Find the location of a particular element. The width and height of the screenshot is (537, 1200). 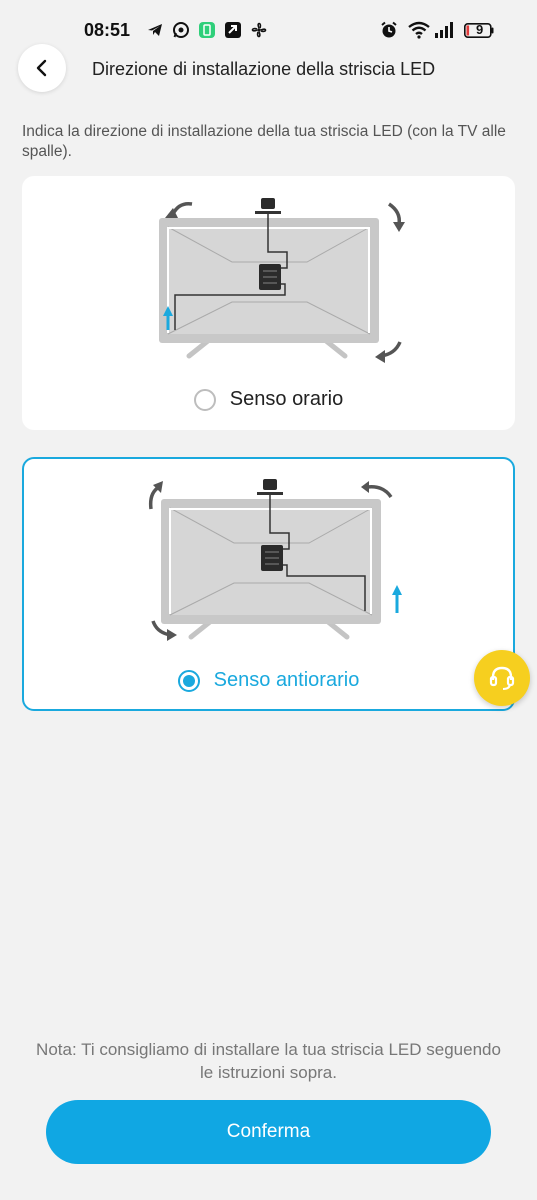

alarm-icon is located at coordinates (389, 29).